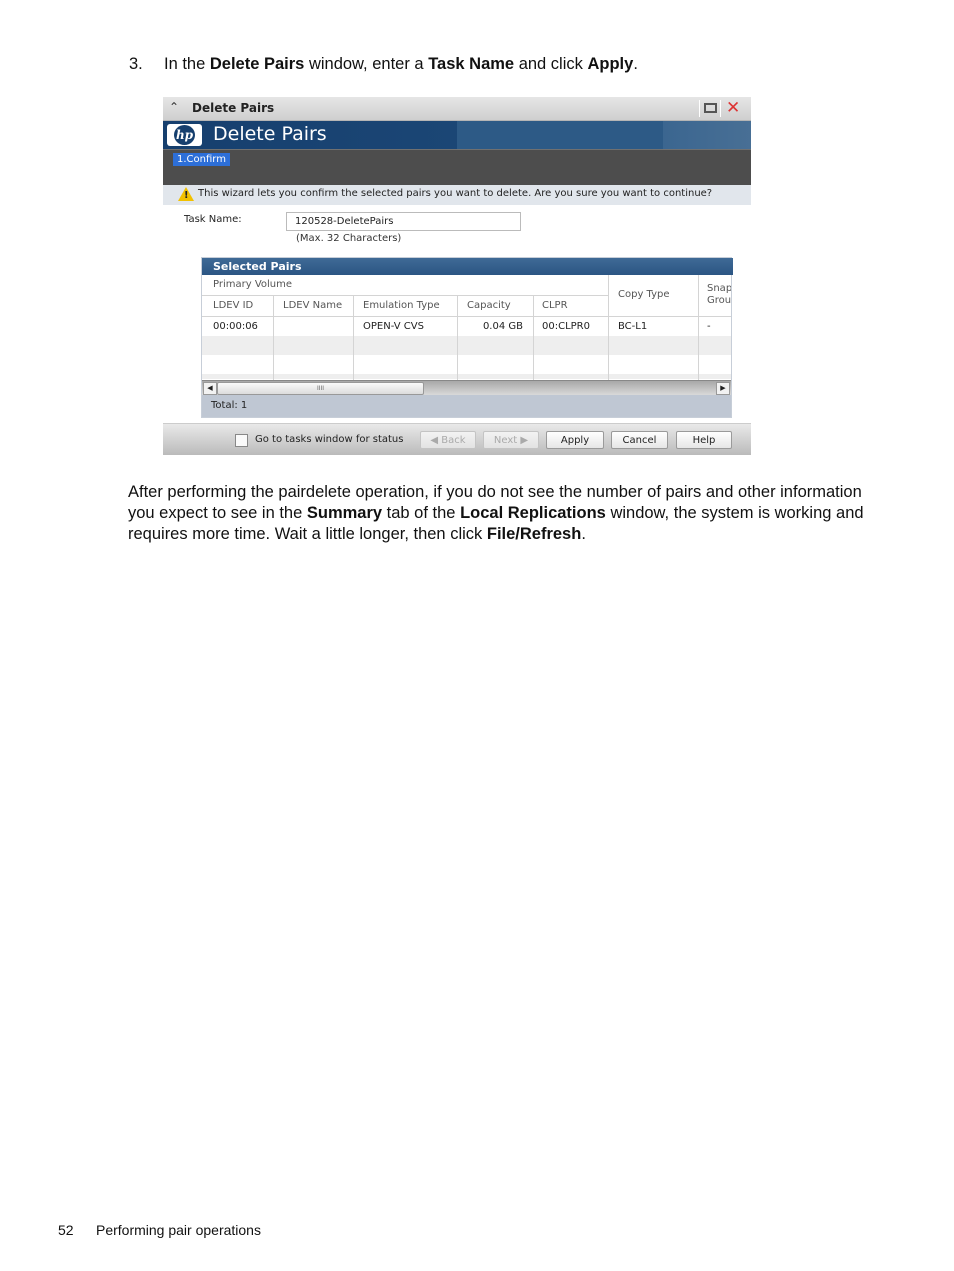  What do you see at coordinates (466, 406) in the screenshot?
I see `table-total-bar: Total: 1` at bounding box center [466, 406].